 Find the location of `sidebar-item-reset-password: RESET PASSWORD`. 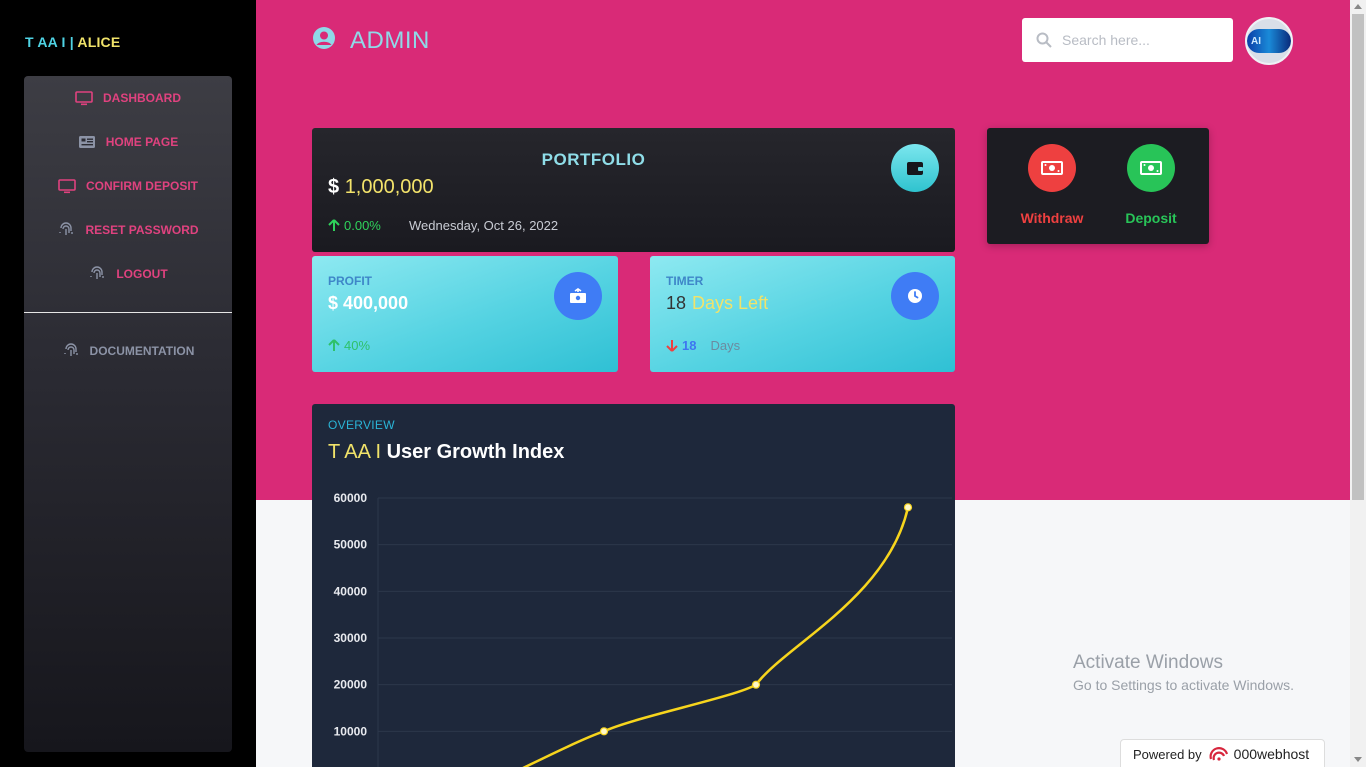

sidebar-item-reset-password: RESET PASSWORD is located at coordinates (128, 230).